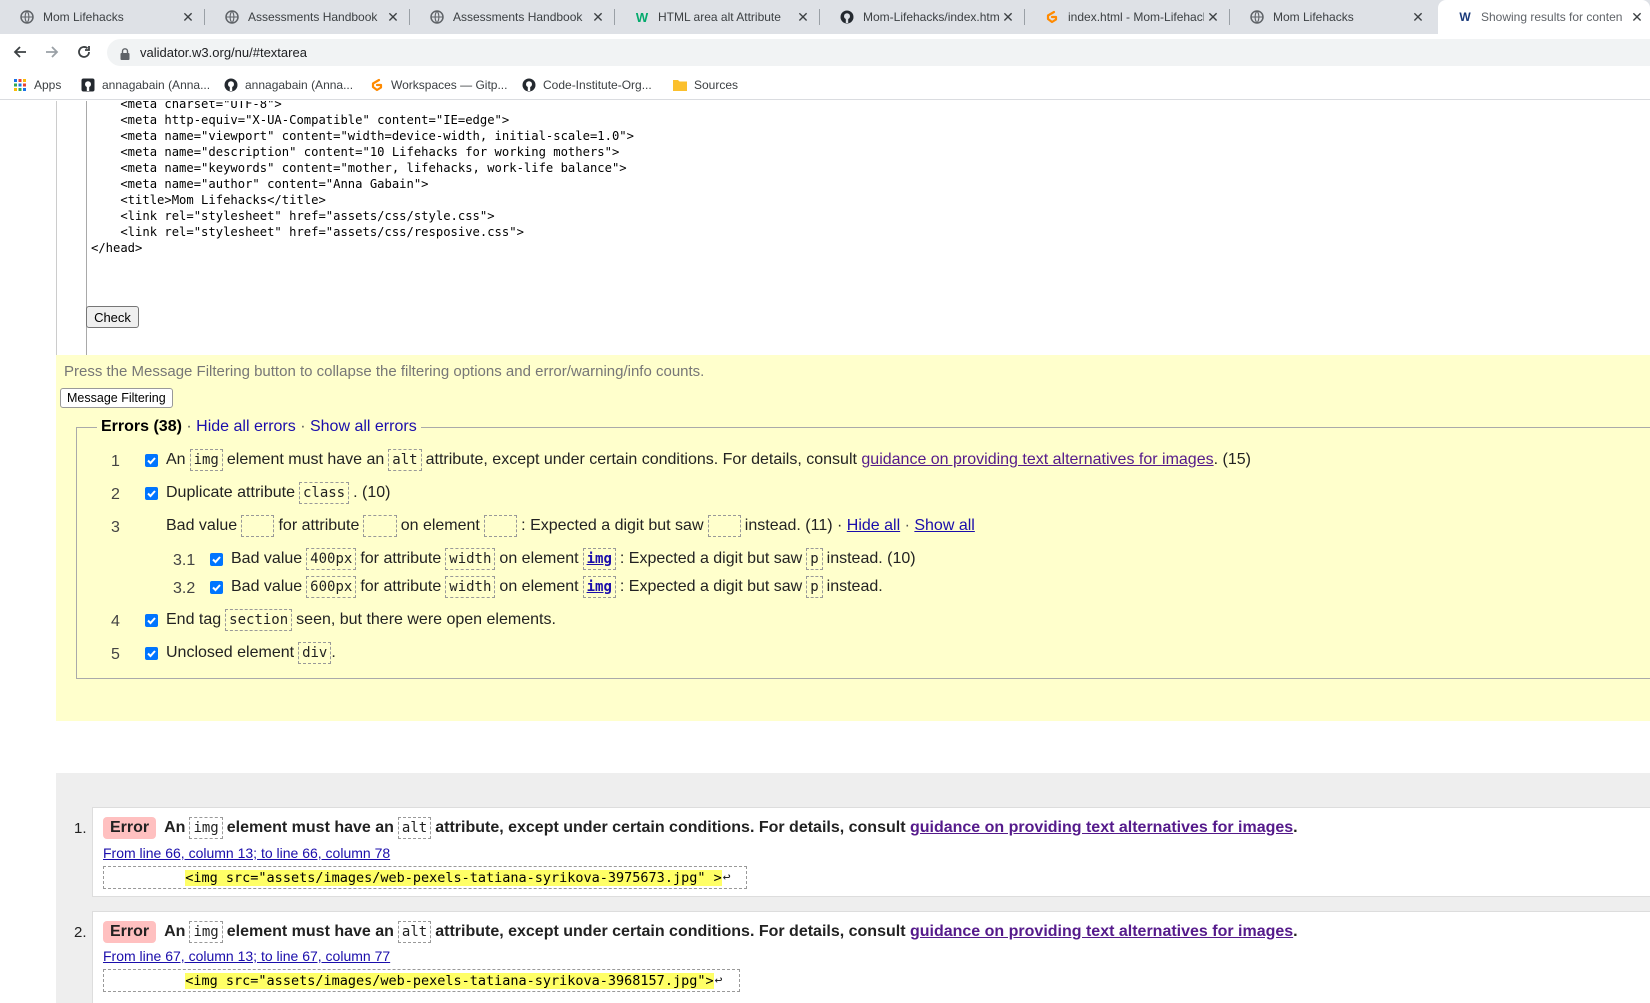 Image resolution: width=1650 pixels, height=1003 pixels. Describe the element at coordinates (84, 52) in the screenshot. I see `reload-button` at that location.